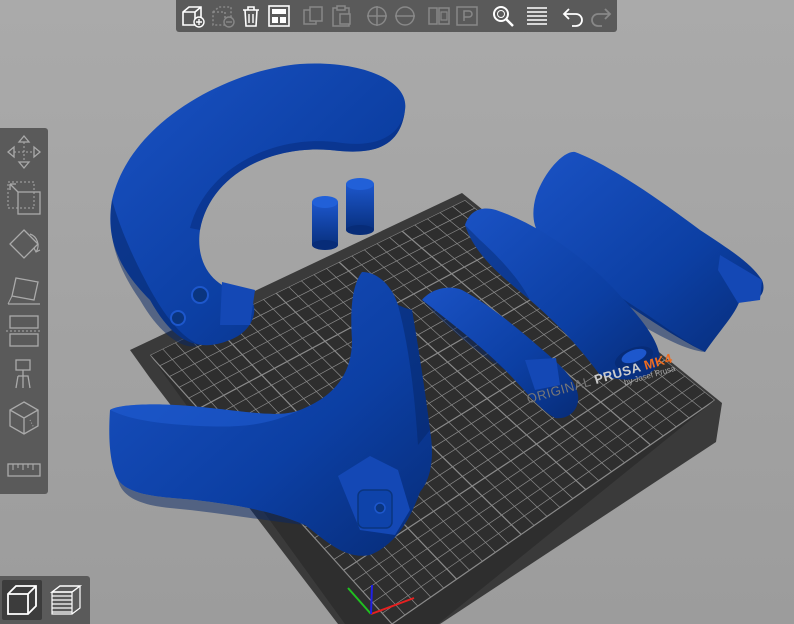  I want to click on split-parts-icon, so click(467, 16).